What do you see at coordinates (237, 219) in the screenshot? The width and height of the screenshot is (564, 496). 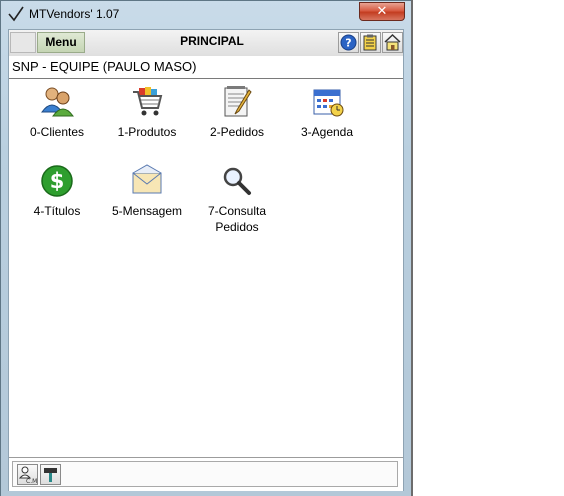 I see `module-label: 7-Consulta Pedidos` at bounding box center [237, 219].